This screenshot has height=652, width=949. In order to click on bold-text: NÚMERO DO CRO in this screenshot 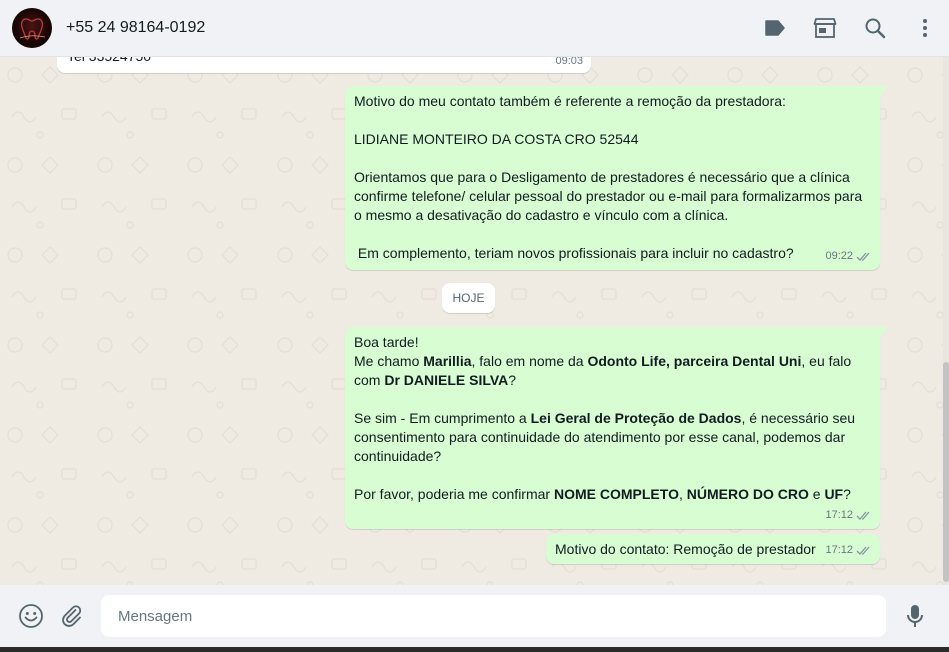, I will do `click(747, 494)`.